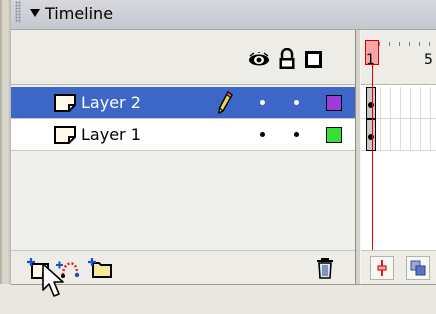 This screenshot has height=314, width=436. I want to click on layer-row-layer-1: Layer 1, so click(183, 135).